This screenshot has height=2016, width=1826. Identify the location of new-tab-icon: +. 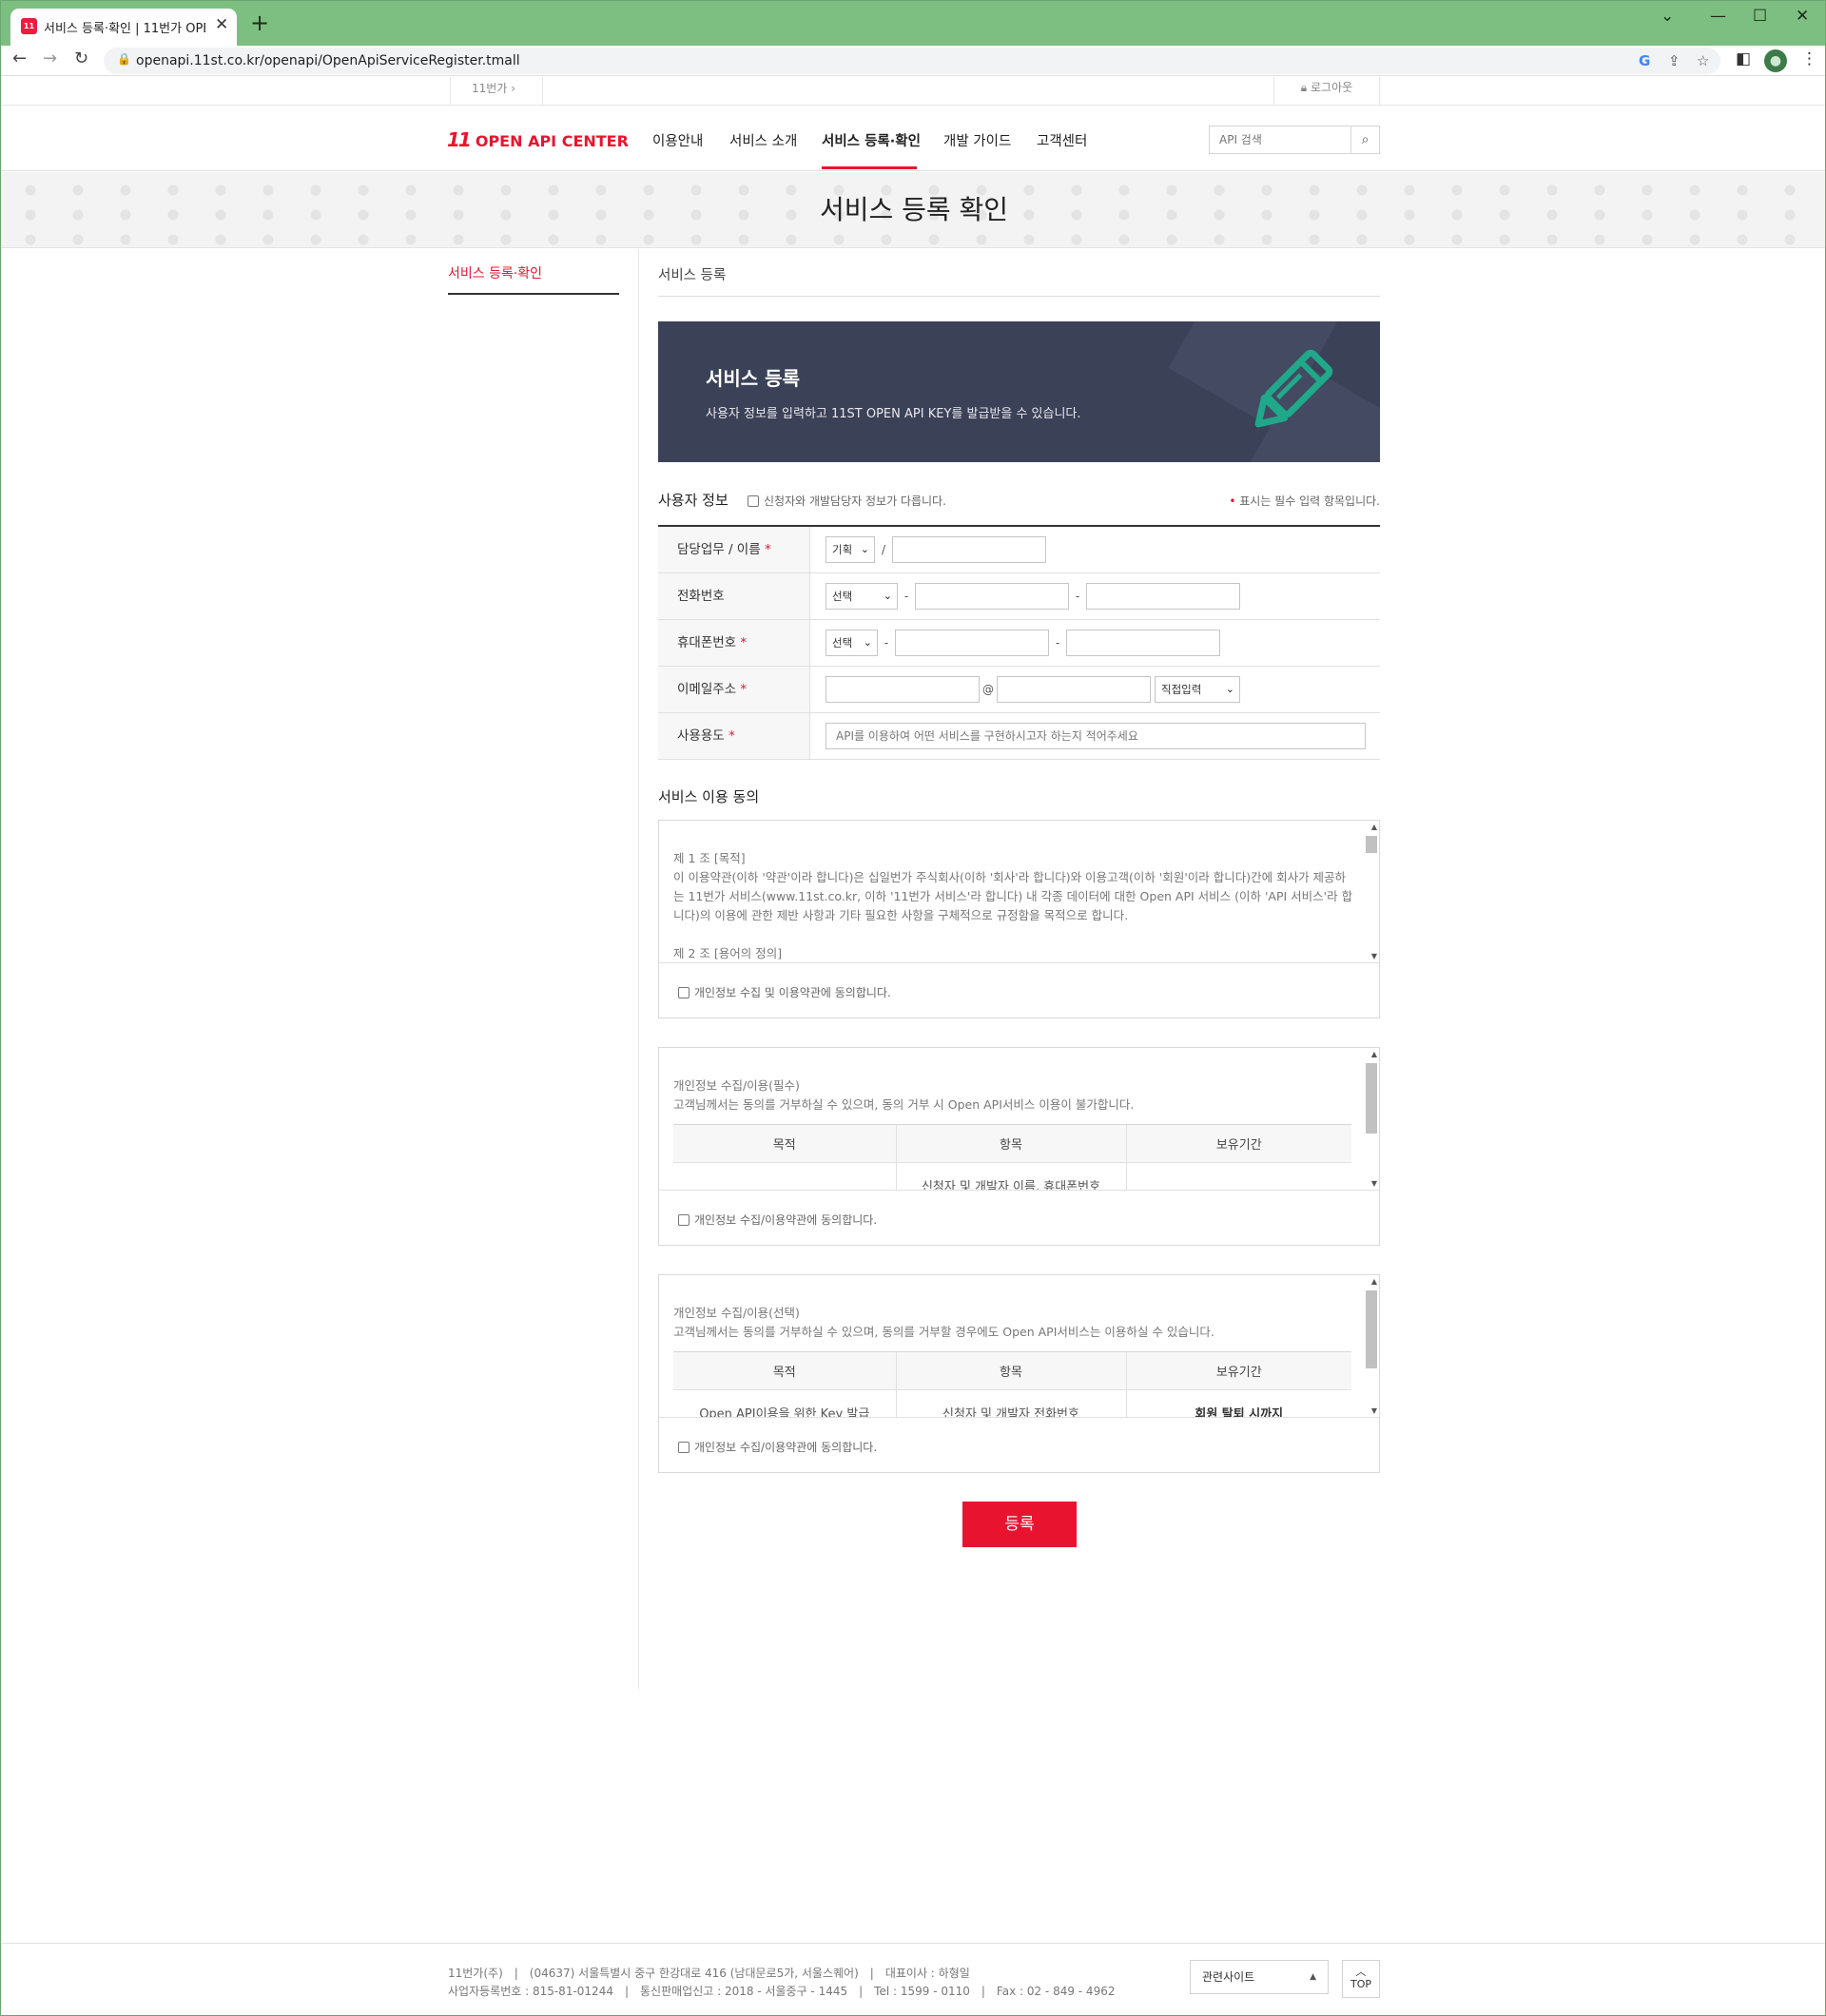
(259, 23).